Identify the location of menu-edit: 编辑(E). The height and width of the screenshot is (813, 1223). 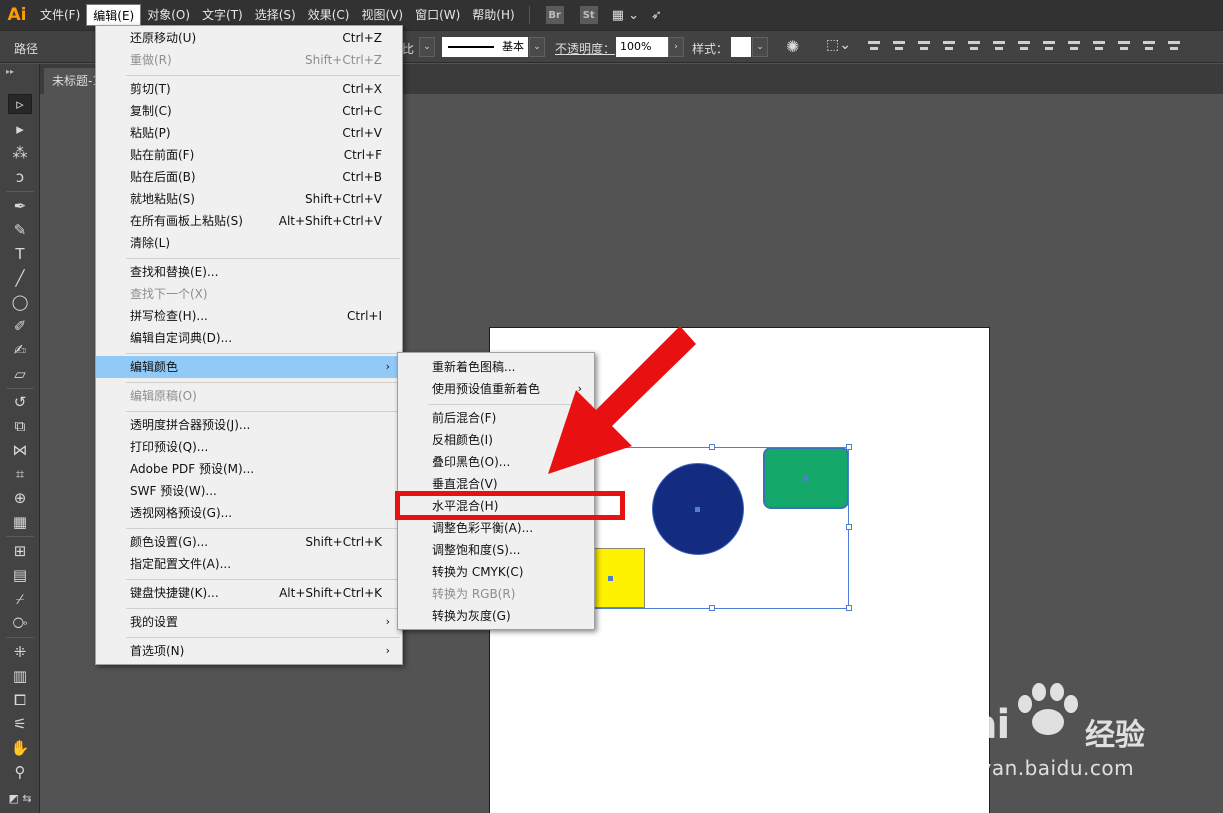
(114, 15).